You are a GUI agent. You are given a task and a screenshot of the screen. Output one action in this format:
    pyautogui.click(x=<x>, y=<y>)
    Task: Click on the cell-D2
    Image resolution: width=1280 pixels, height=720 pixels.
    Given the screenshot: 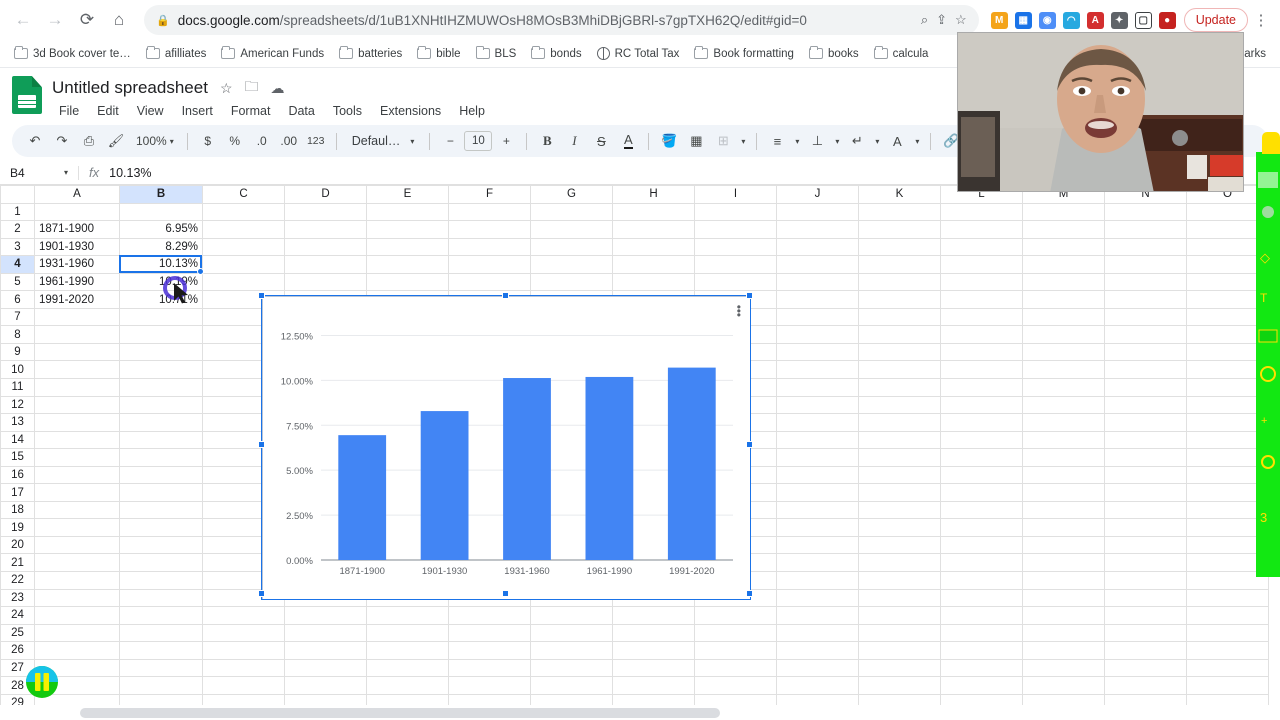 What is the action you would take?
    pyautogui.click(x=325, y=229)
    